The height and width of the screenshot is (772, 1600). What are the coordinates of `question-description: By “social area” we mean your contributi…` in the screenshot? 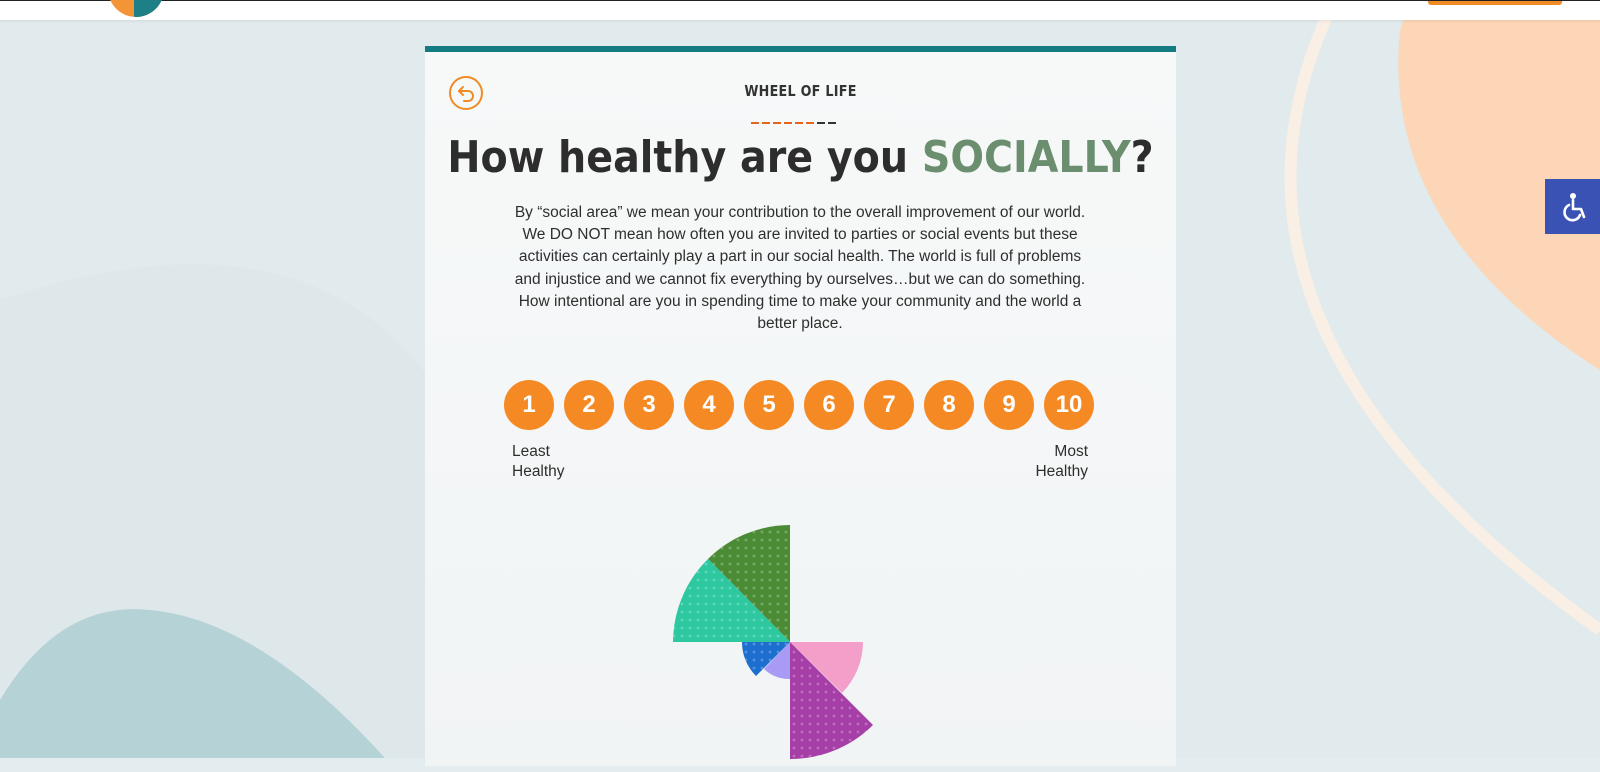 It's located at (800, 268).